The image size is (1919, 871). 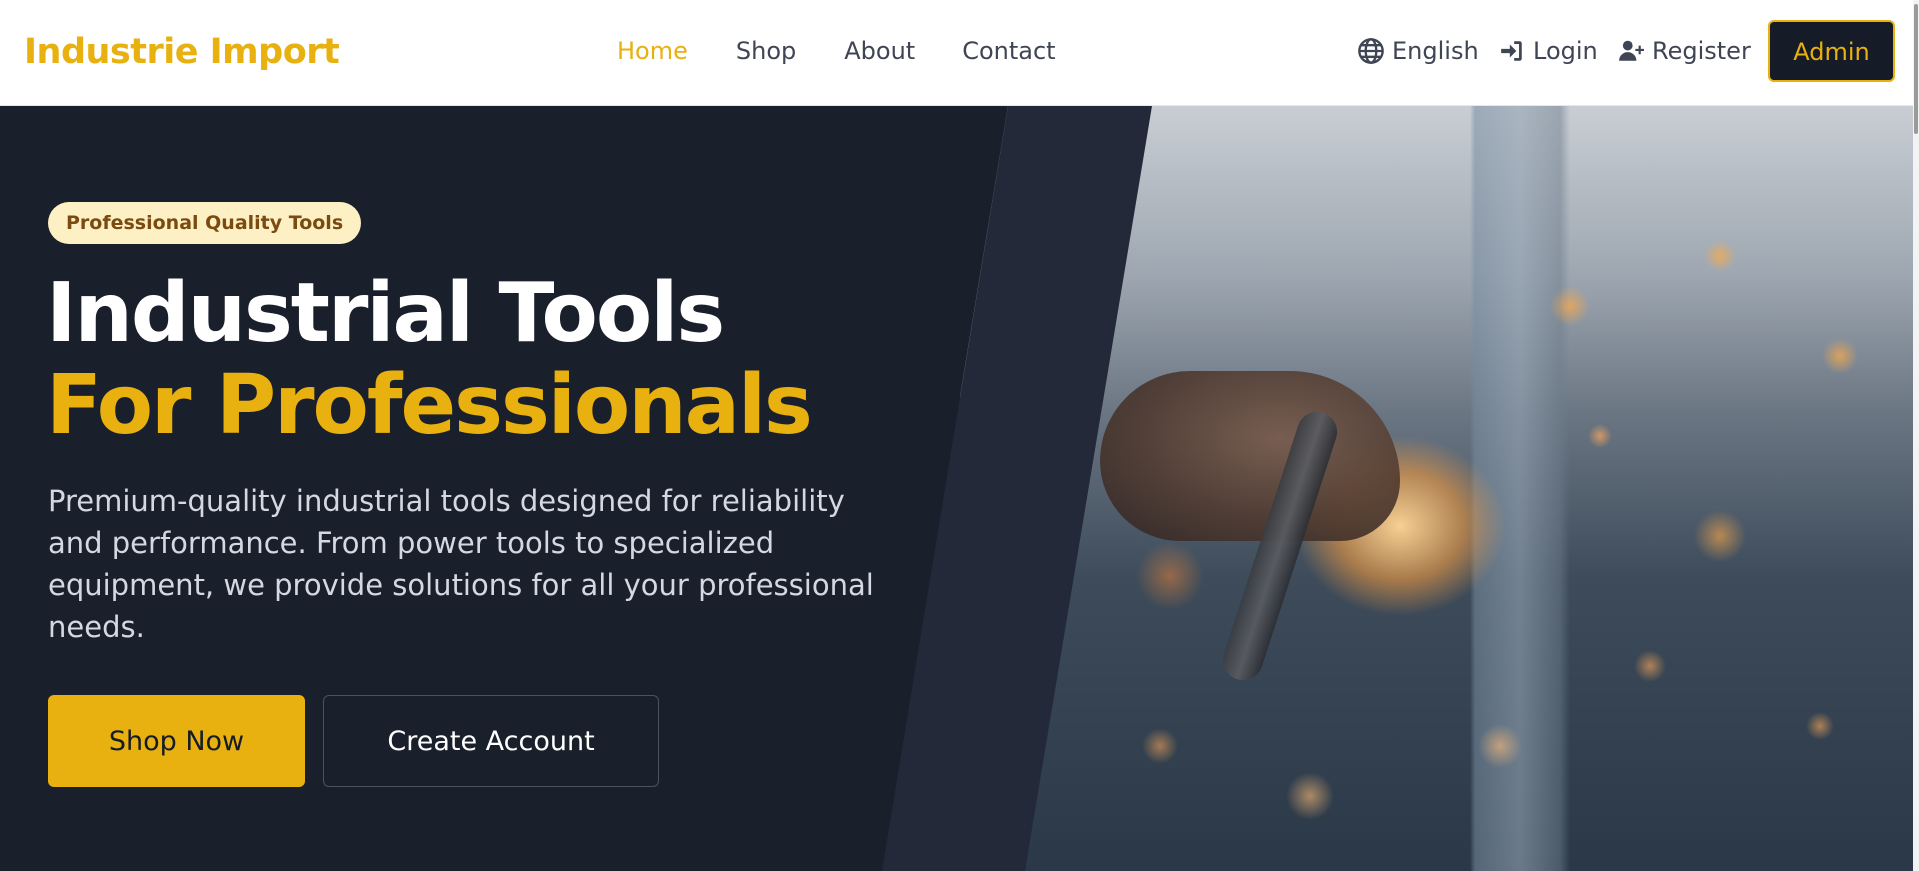 I want to click on language-label: English, so click(x=1435, y=51).